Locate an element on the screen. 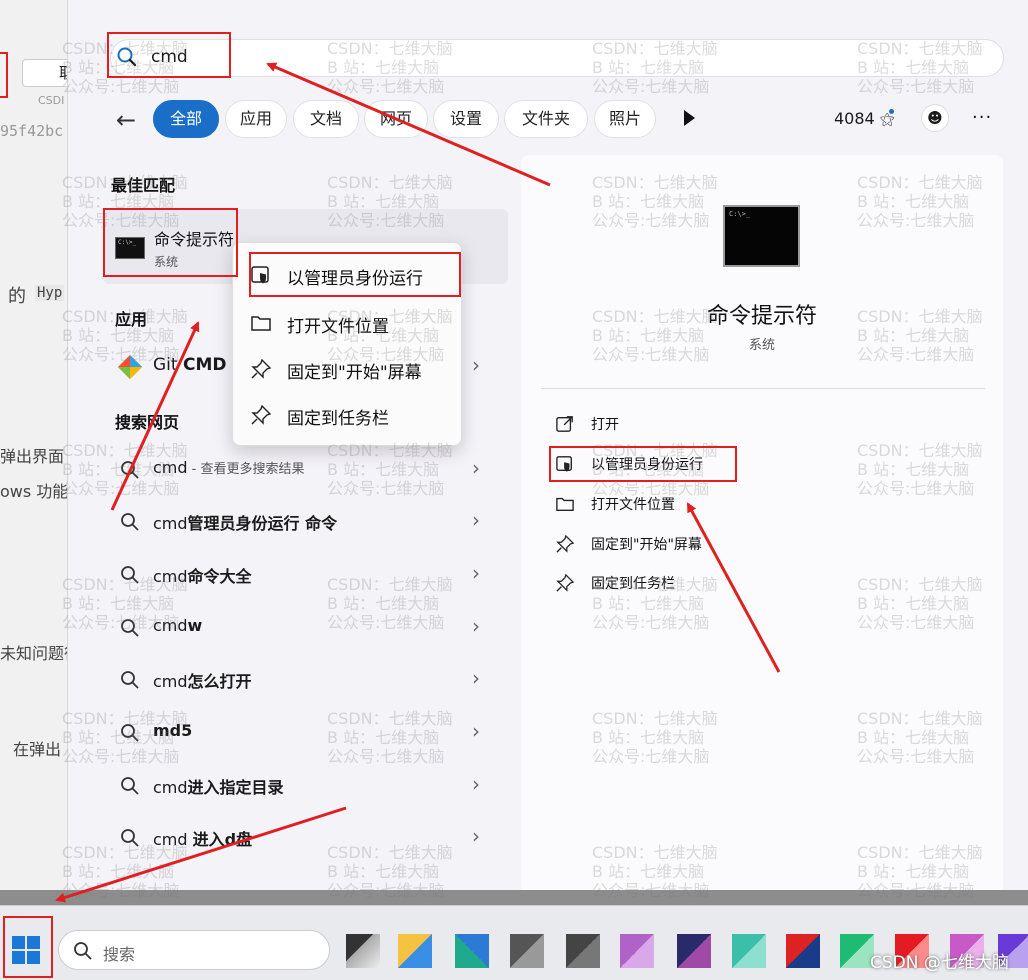  csdn-watermark-corner: CSDN @七维大脑 is located at coordinates (939, 963).